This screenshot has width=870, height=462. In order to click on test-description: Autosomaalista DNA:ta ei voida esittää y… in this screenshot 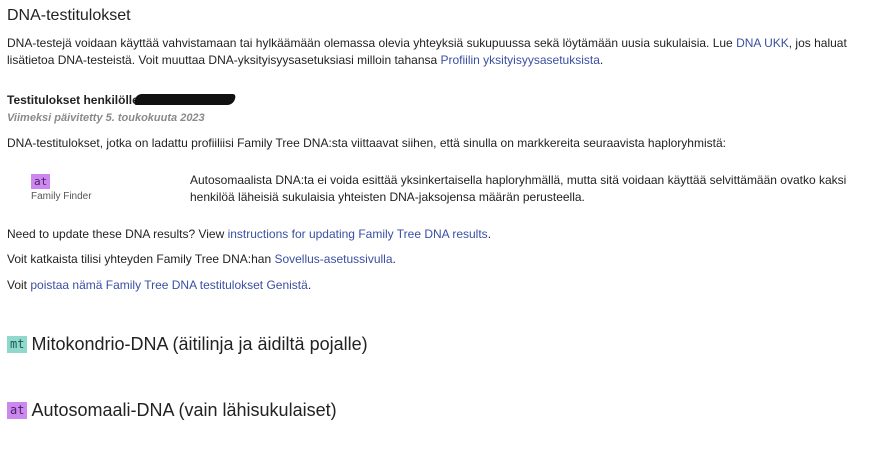, I will do `click(518, 188)`.